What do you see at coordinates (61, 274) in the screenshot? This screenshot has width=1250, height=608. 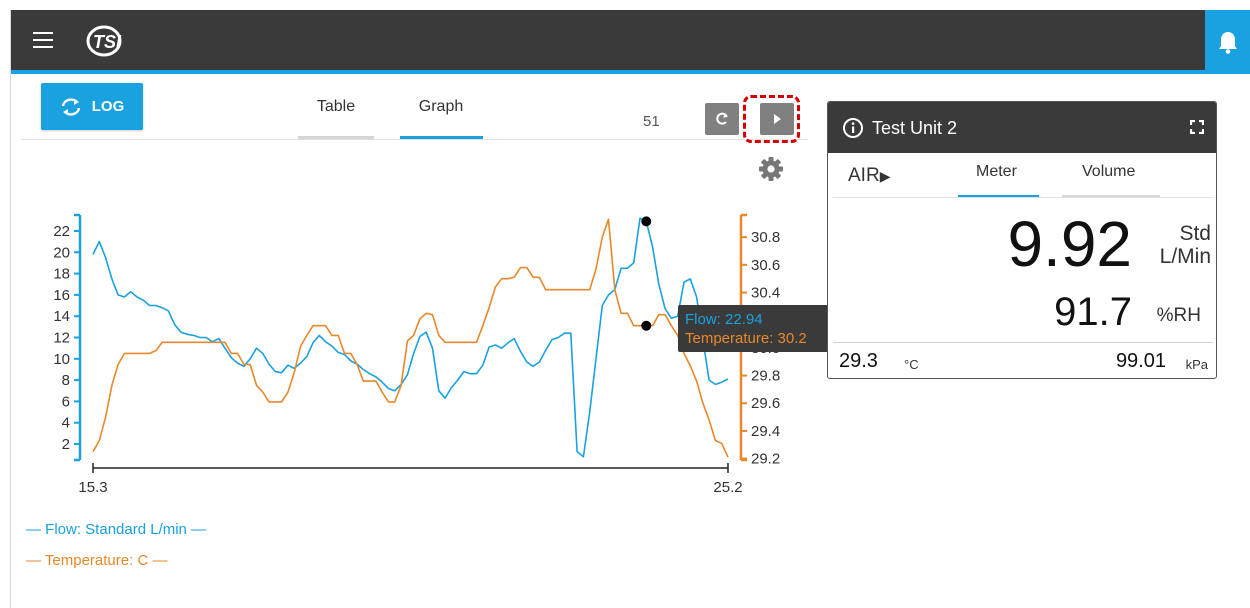 I see `left-axis-tick-label: 18` at bounding box center [61, 274].